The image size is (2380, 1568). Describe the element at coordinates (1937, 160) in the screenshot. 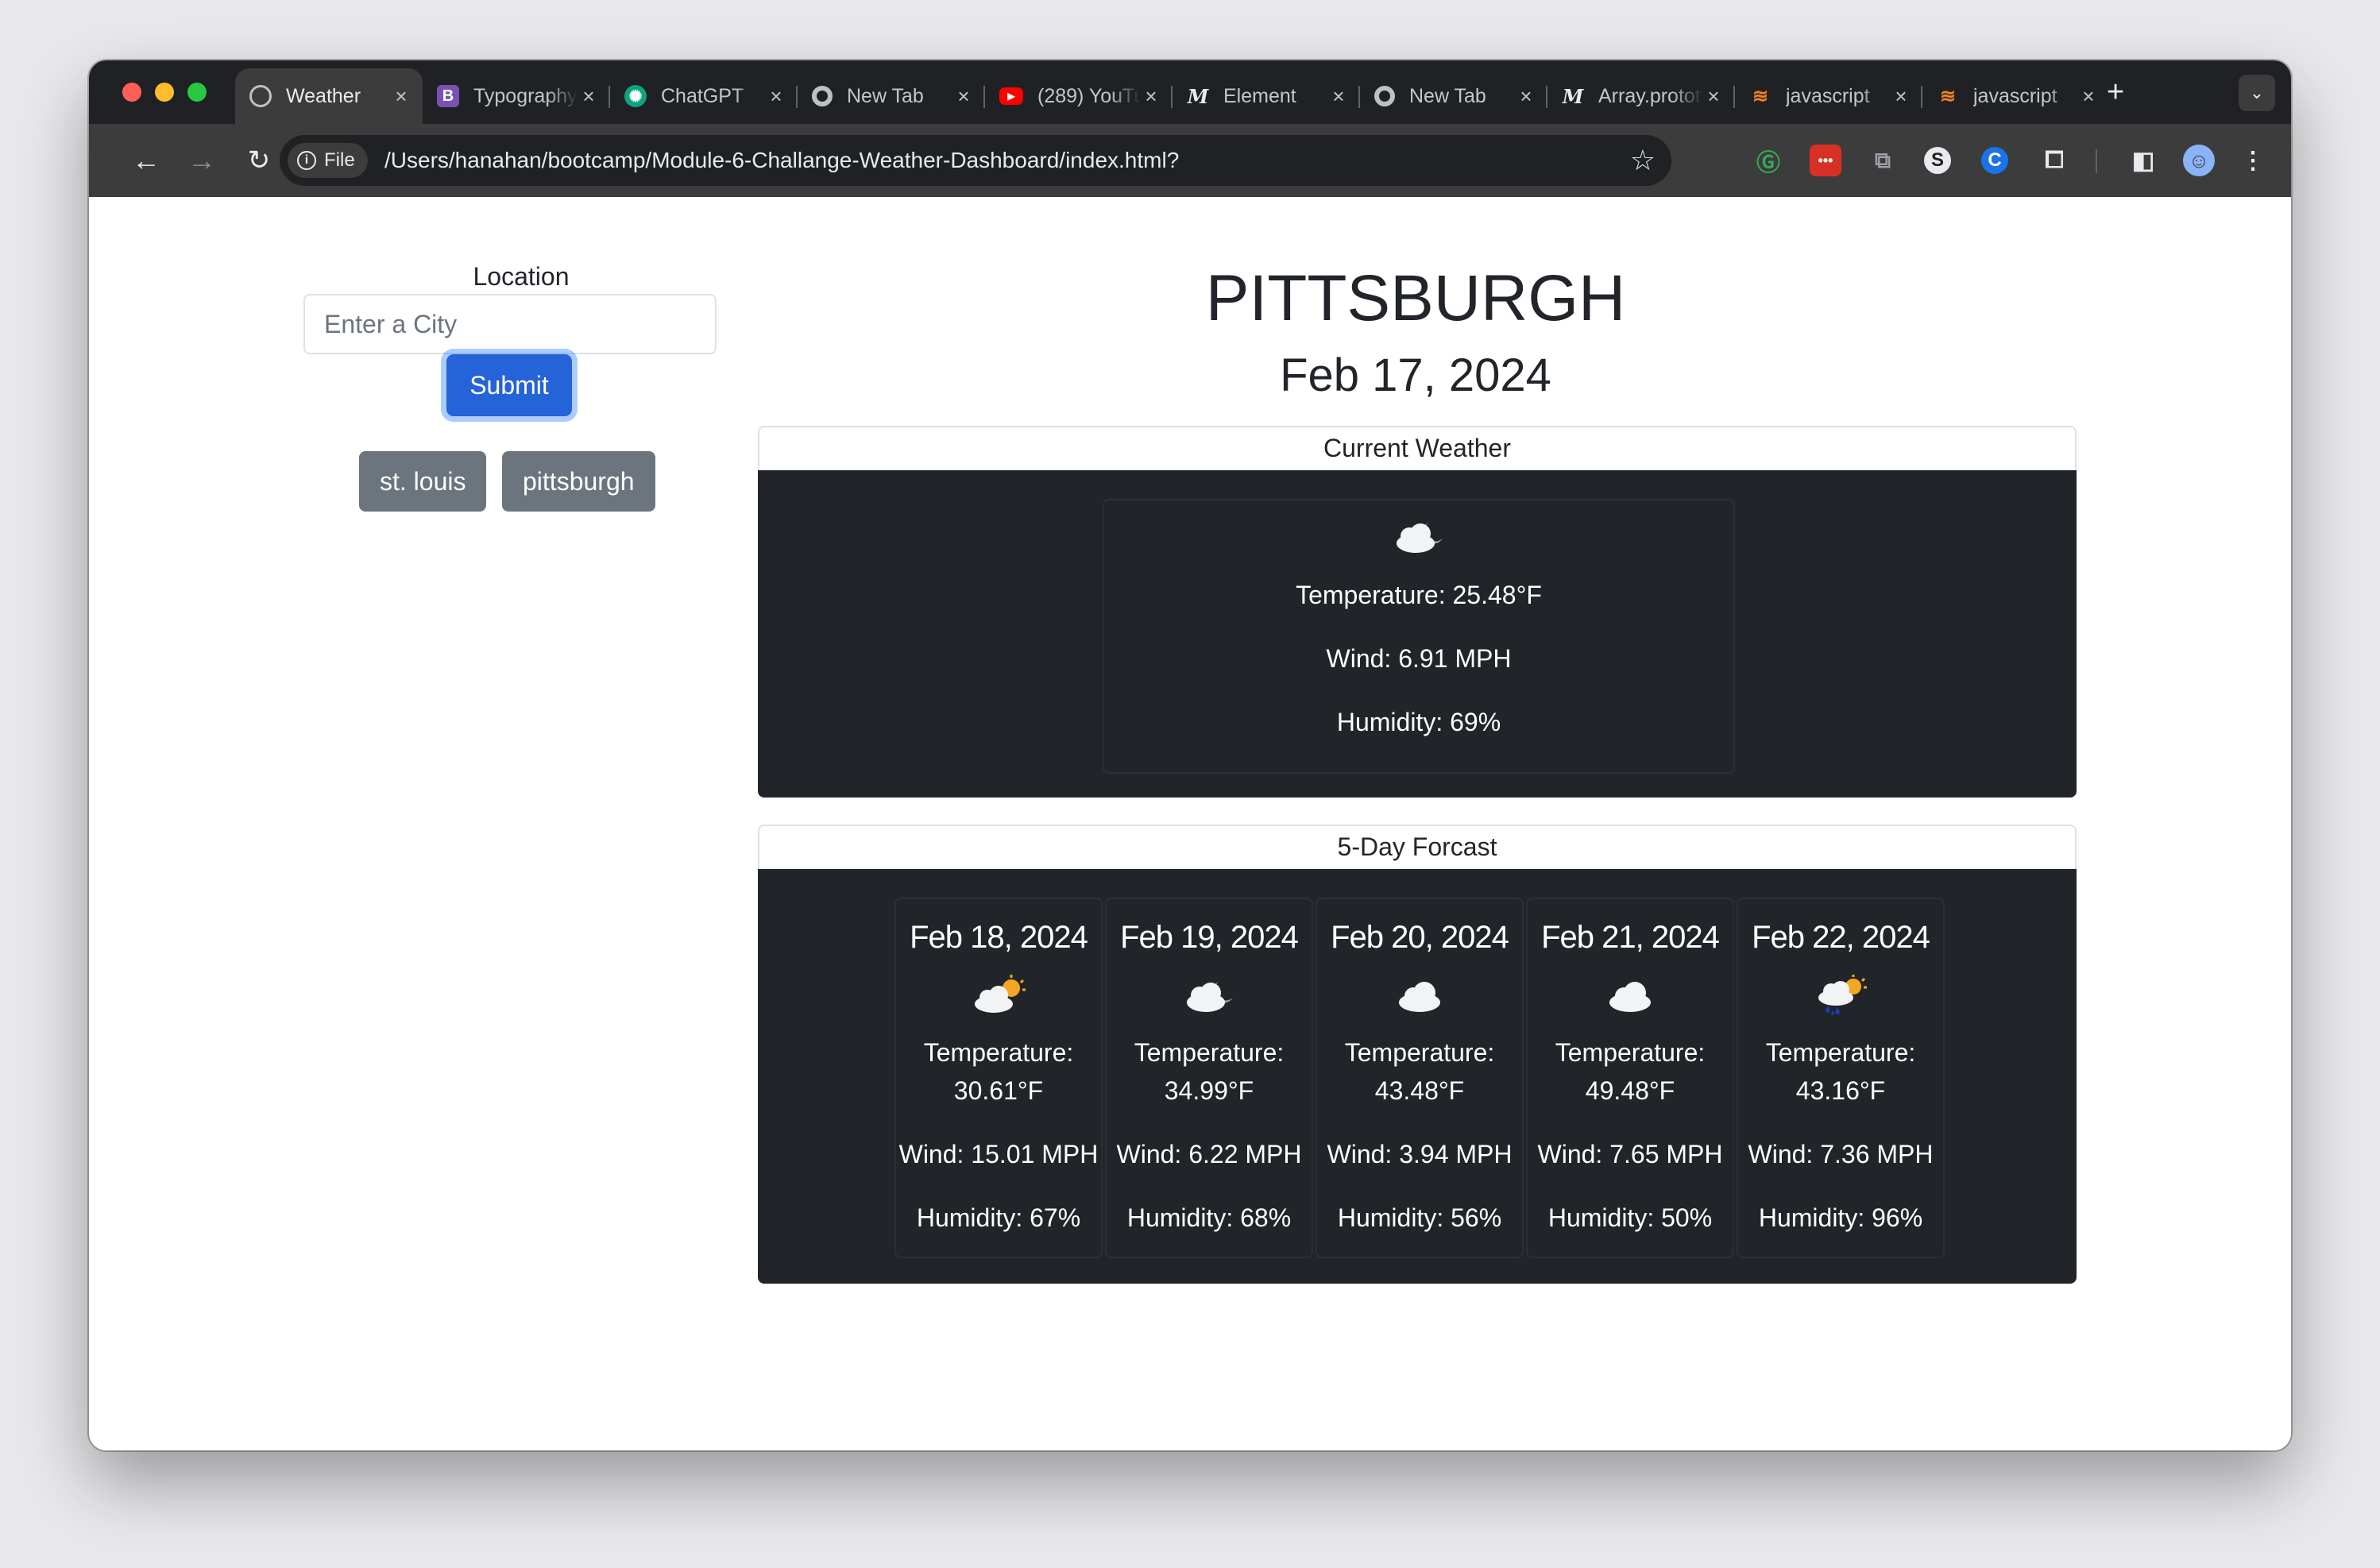

I see `s-extension-icon: S` at that location.